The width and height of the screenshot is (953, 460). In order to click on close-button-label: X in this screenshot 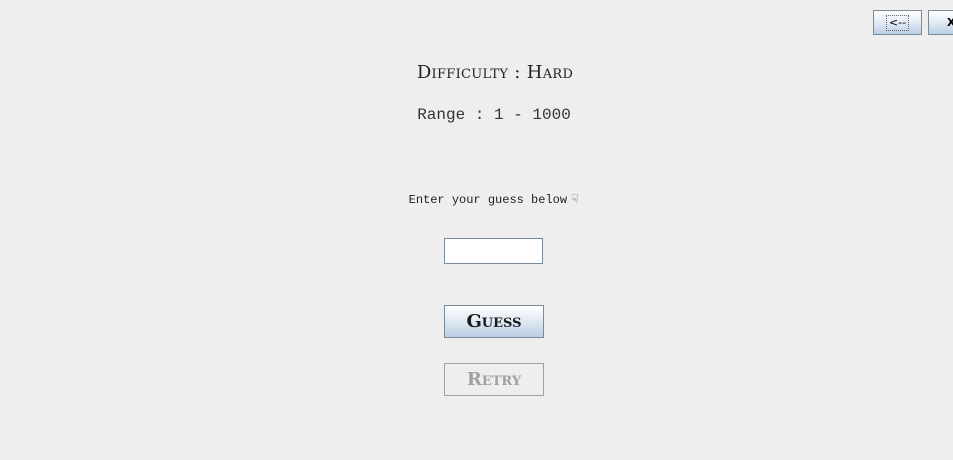, I will do `click(950, 22)`.